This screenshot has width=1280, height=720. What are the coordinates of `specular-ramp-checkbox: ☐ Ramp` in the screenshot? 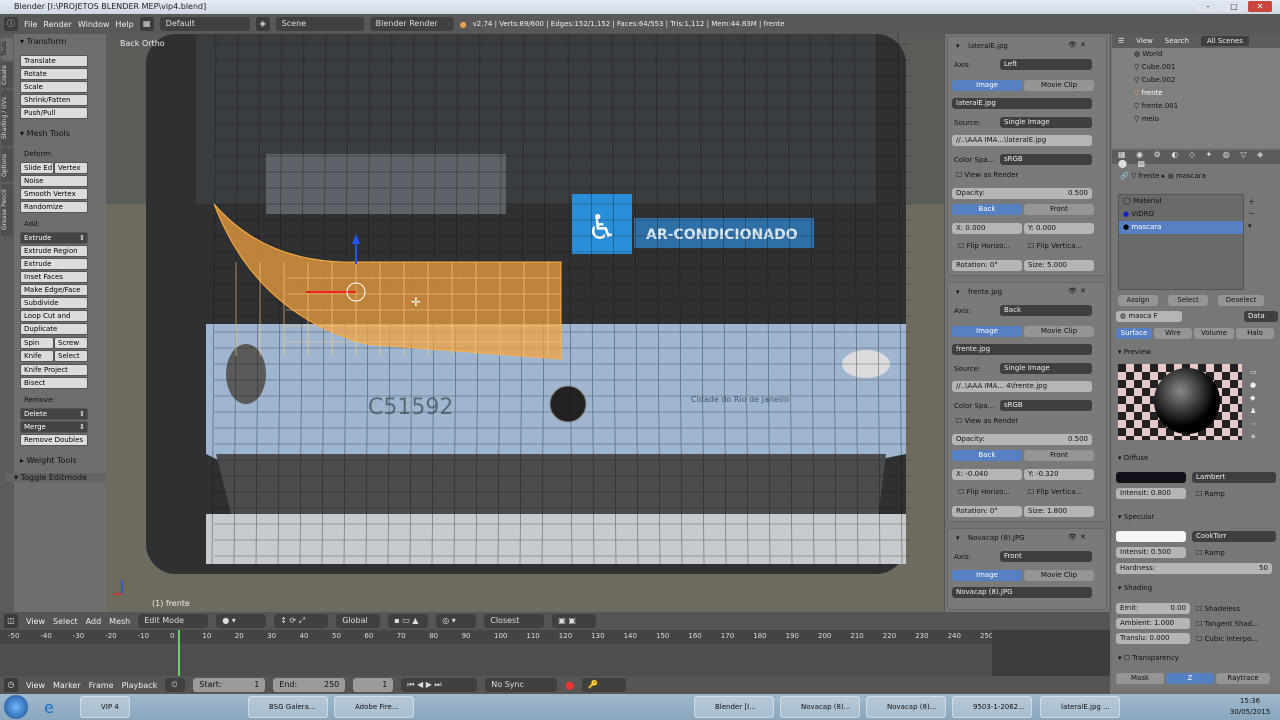 It's located at (1210, 553).